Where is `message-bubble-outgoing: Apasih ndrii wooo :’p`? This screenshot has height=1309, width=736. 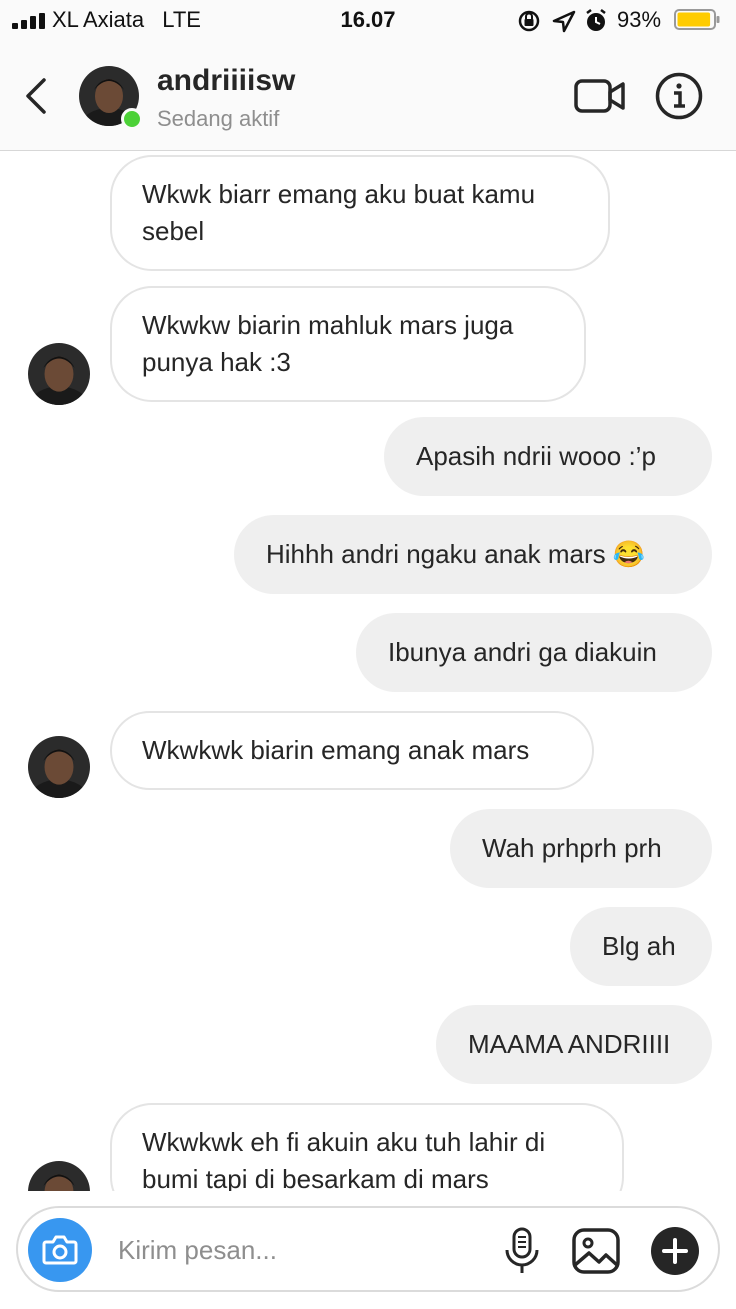 message-bubble-outgoing: Apasih ndrii wooo :’p is located at coordinates (548, 456).